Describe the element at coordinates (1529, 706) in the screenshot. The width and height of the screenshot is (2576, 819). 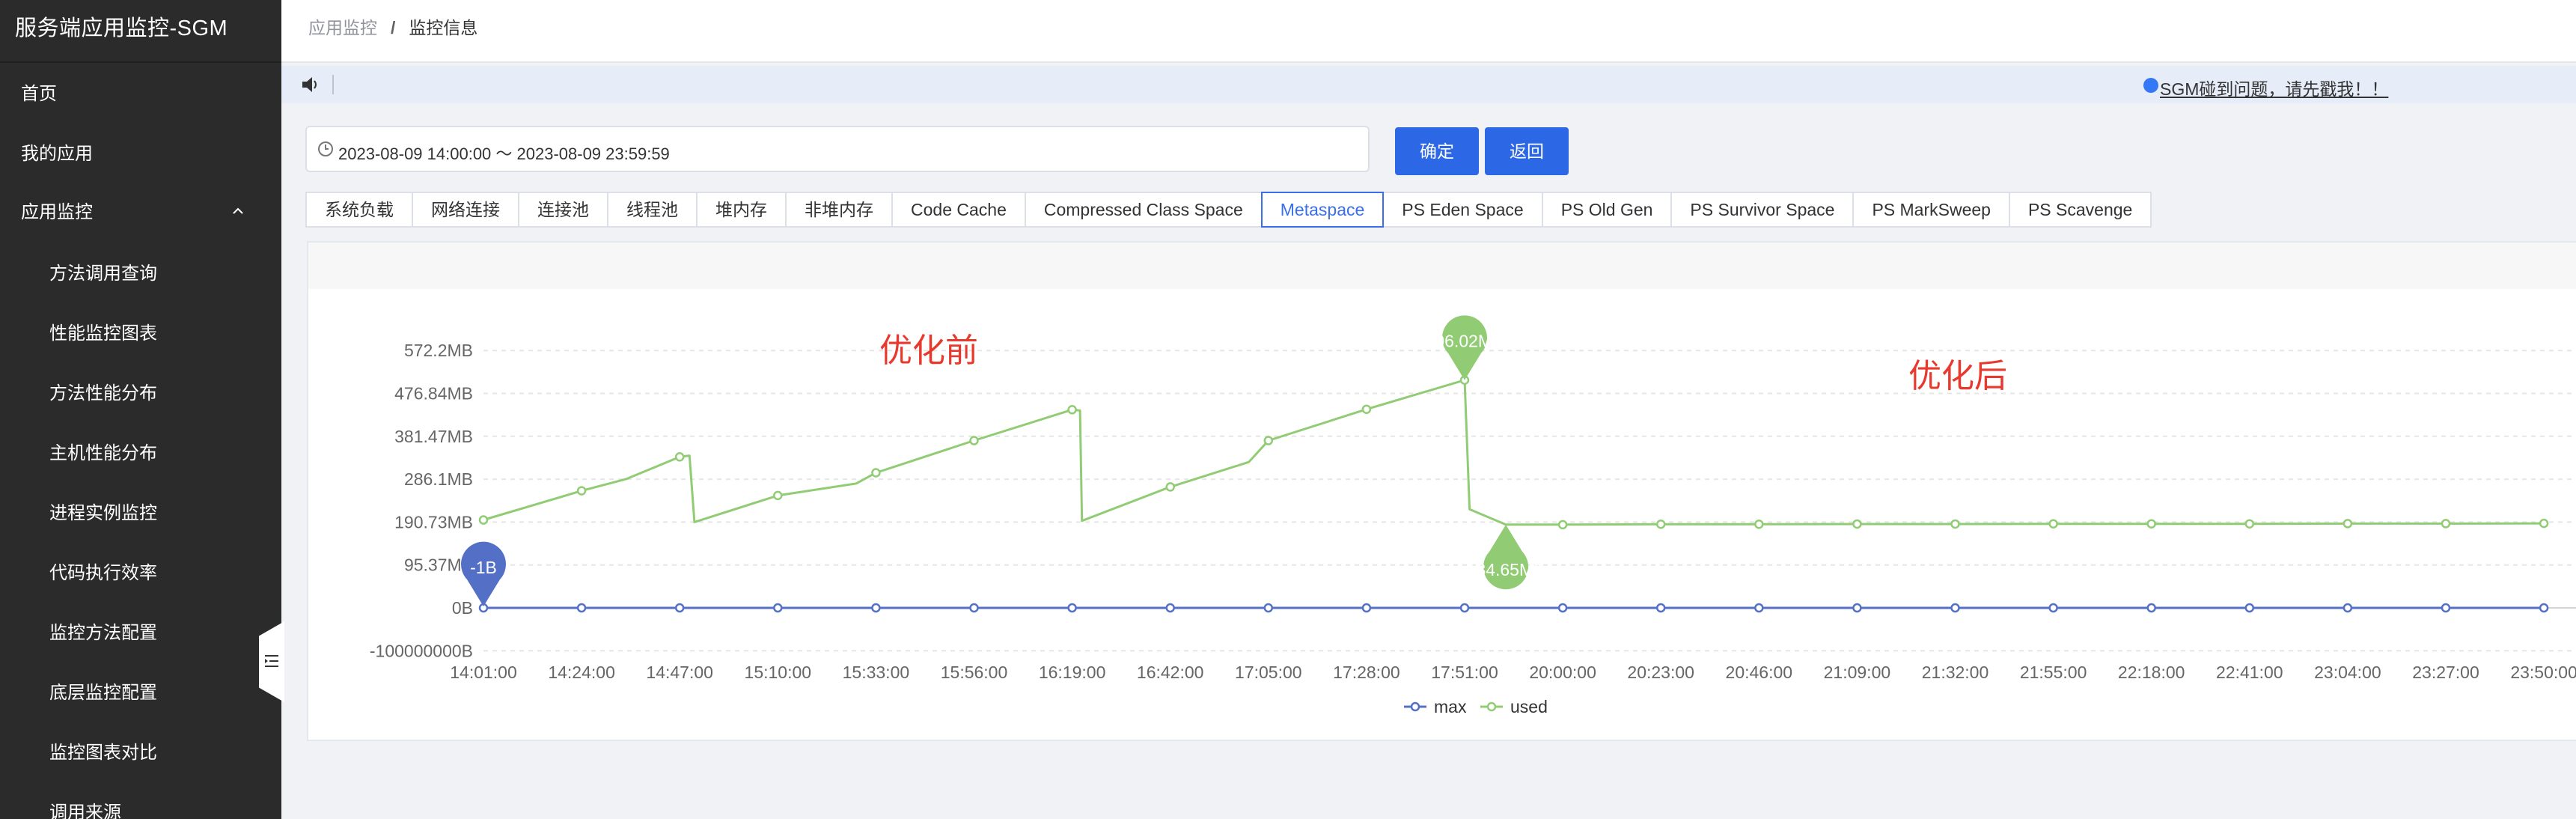
I see `legend-label-used: used` at that location.